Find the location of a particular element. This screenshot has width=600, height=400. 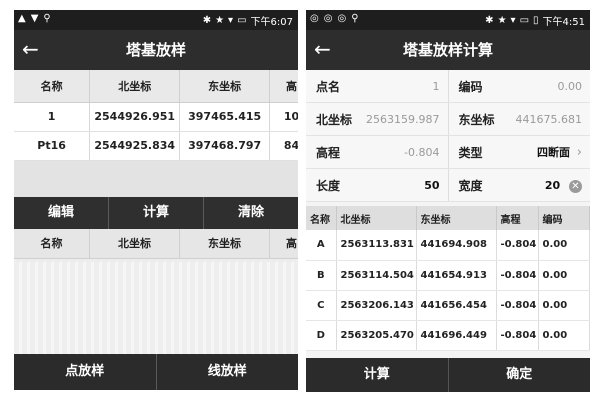

cell-east: 441656.454 is located at coordinates (456, 305).